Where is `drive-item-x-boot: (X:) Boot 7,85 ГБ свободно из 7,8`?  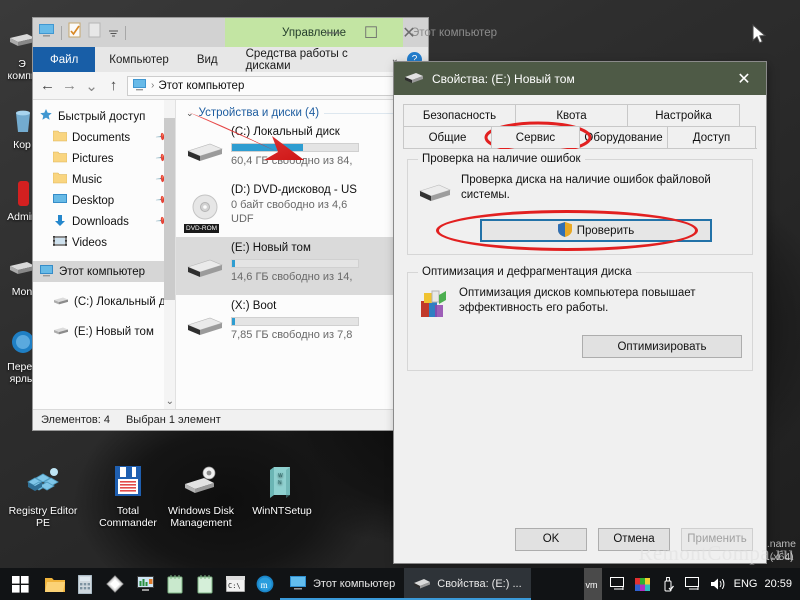
drive-item-x-boot: (X:) Boot 7,85 ГБ свободно из 7,8 is located at coordinates (302, 324).